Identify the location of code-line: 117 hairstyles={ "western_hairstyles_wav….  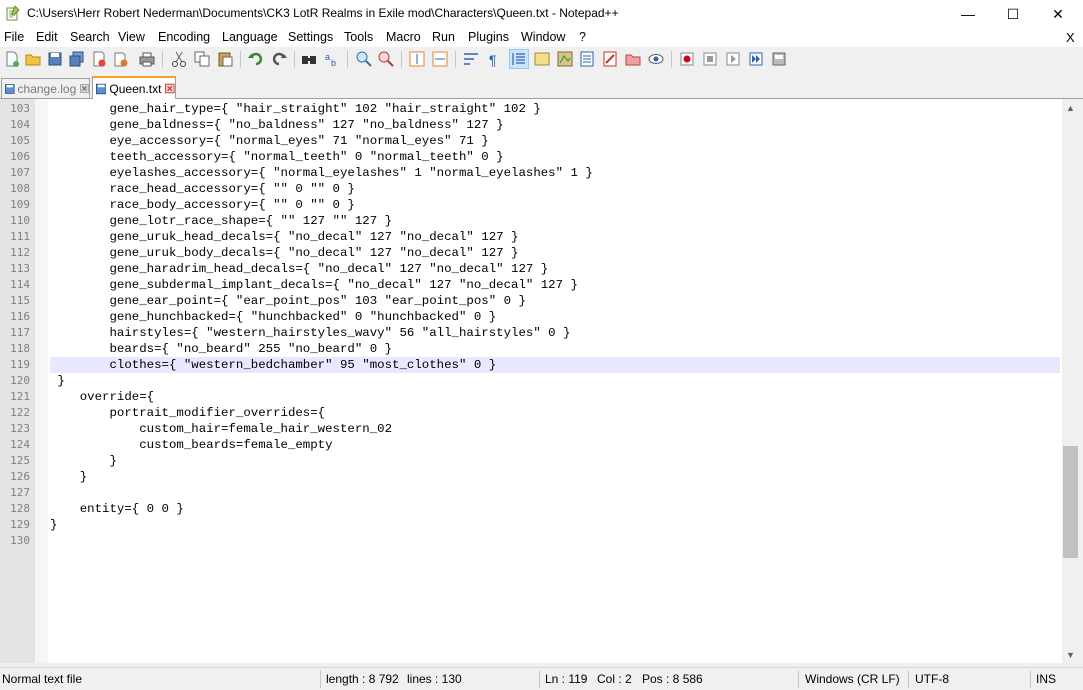
(531, 333).